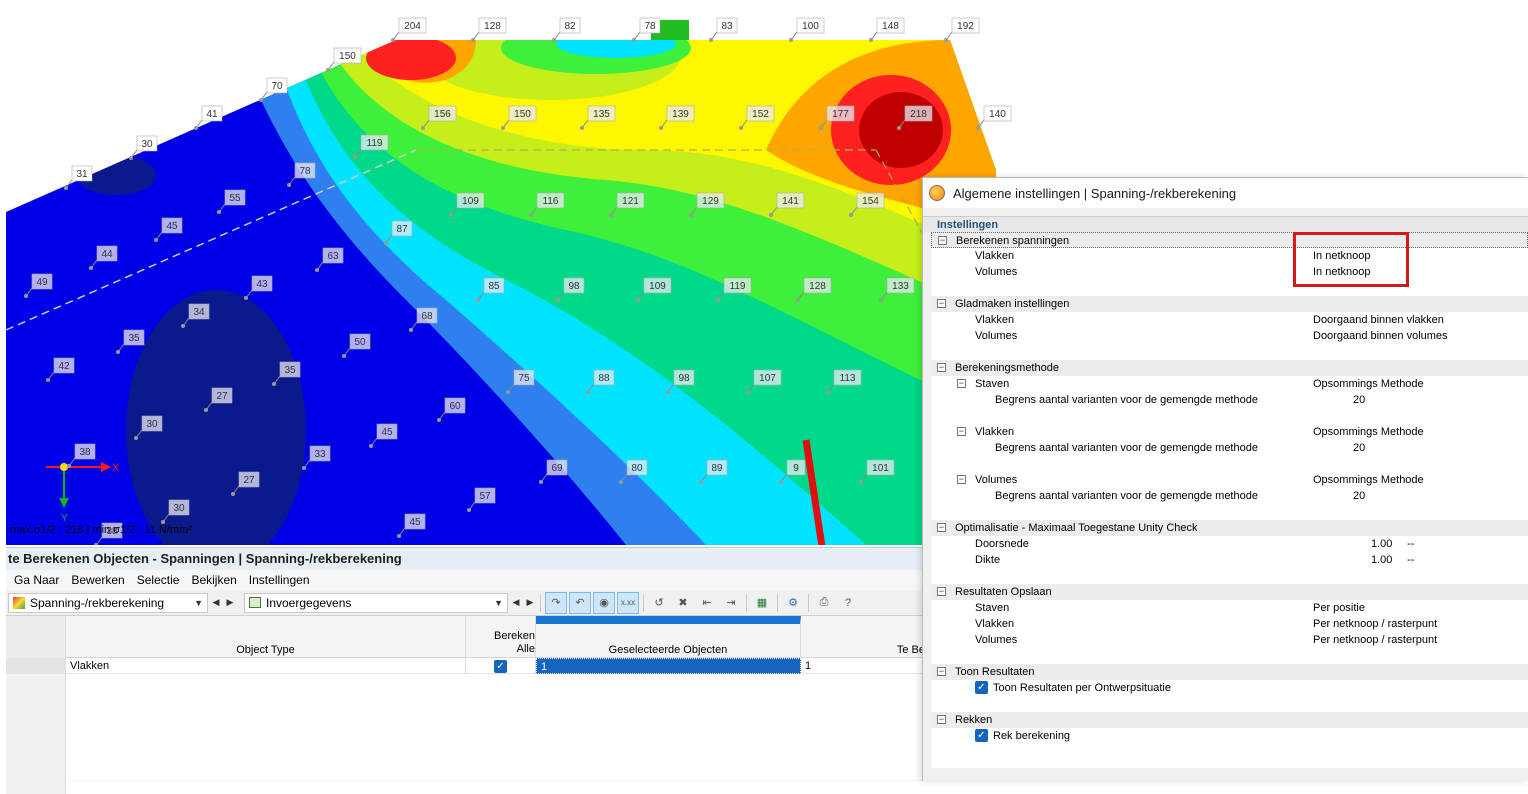 The image size is (1528, 794). I want to click on menu-bewerken: Bewerken, so click(99, 580).